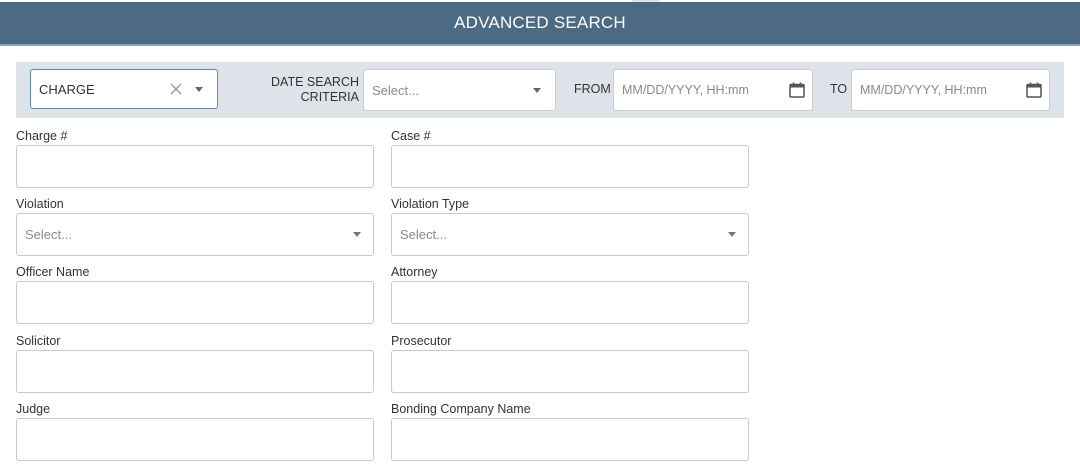 The image size is (1080, 464). Describe the element at coordinates (195, 302) in the screenshot. I see `officer-name-input` at that location.